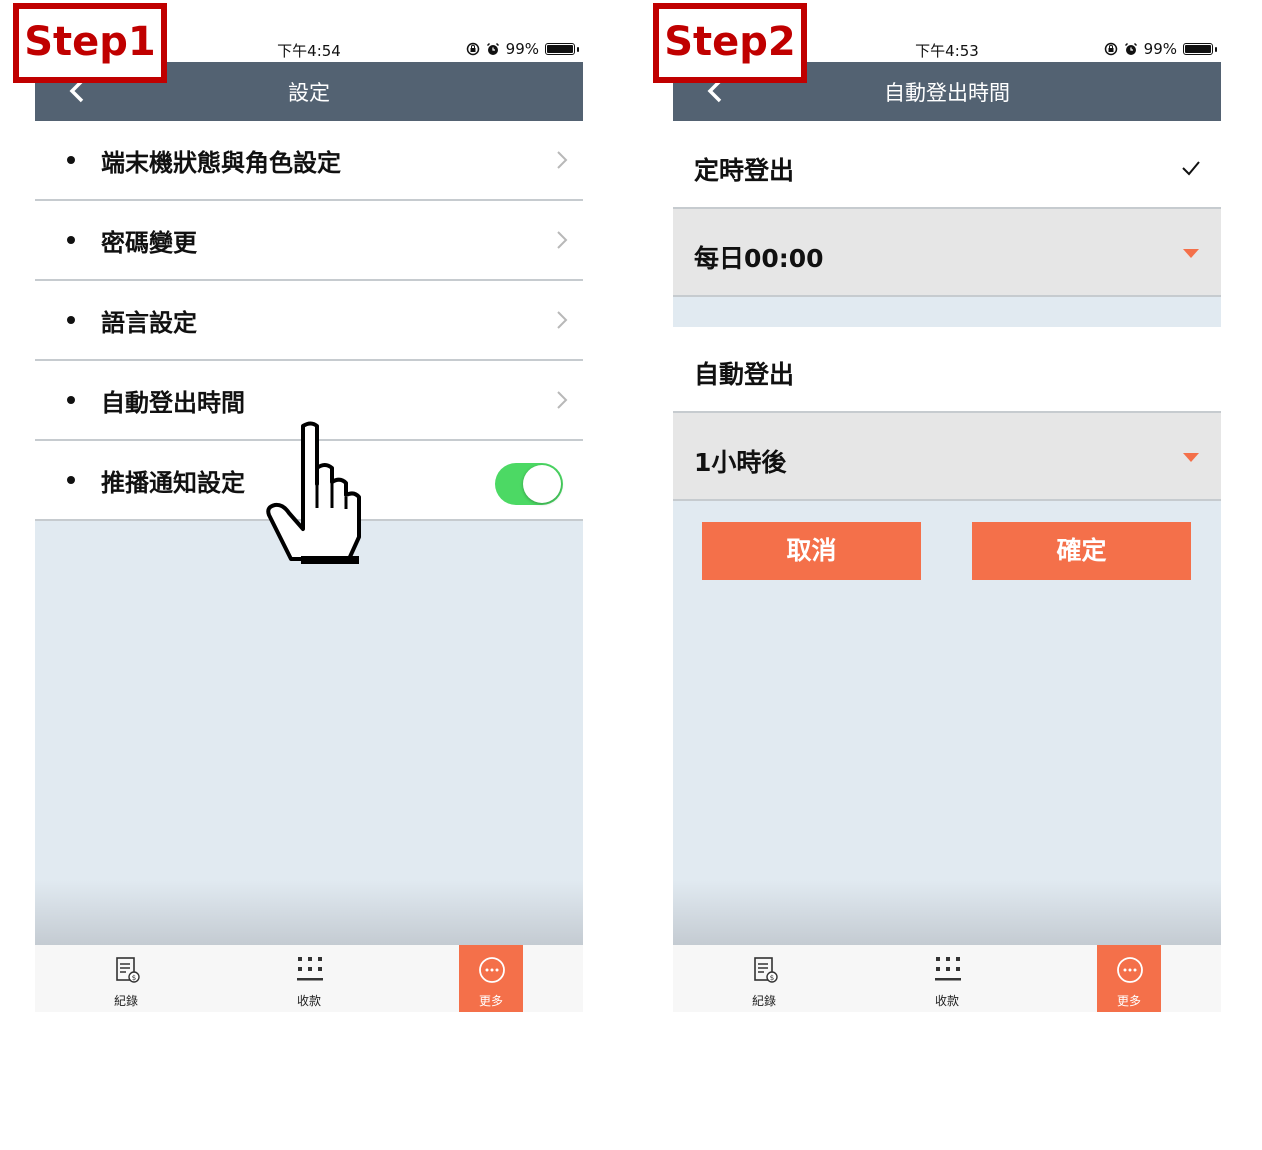 Image resolution: width=1262 pixels, height=1150 pixels. Describe the element at coordinates (149, 243) in the screenshot. I see `settings-item-label: 密碼變更` at that location.